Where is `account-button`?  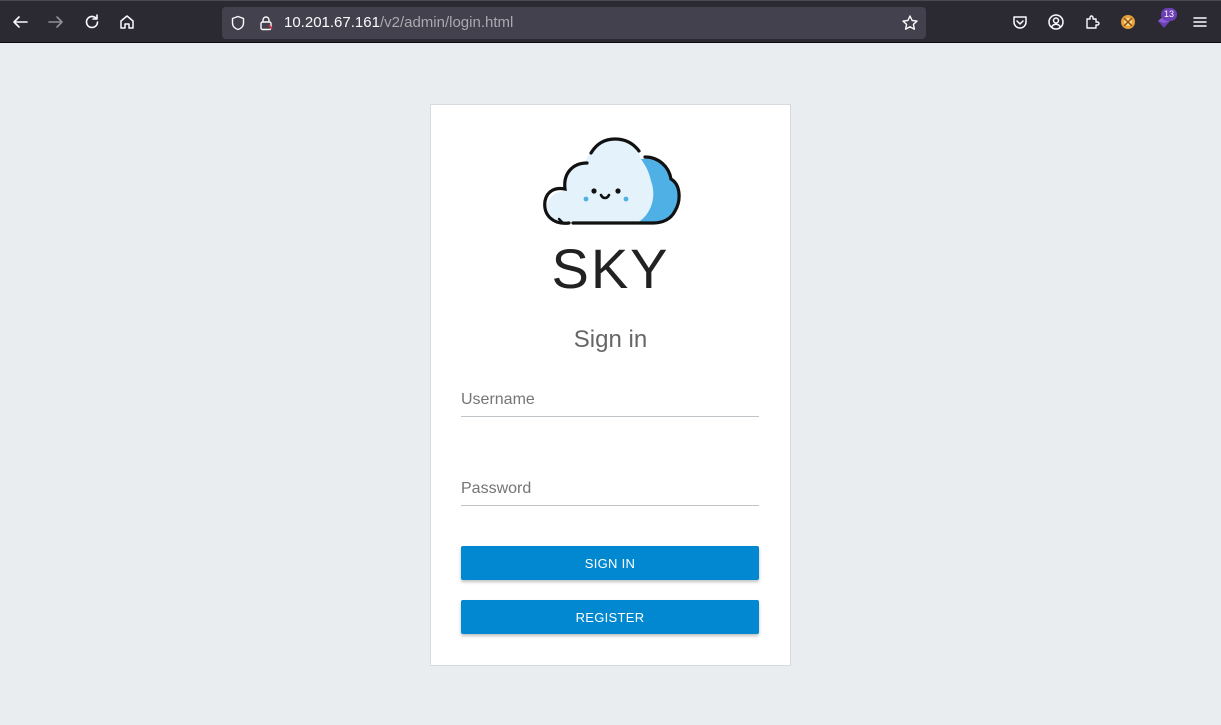
account-button is located at coordinates (1056, 22).